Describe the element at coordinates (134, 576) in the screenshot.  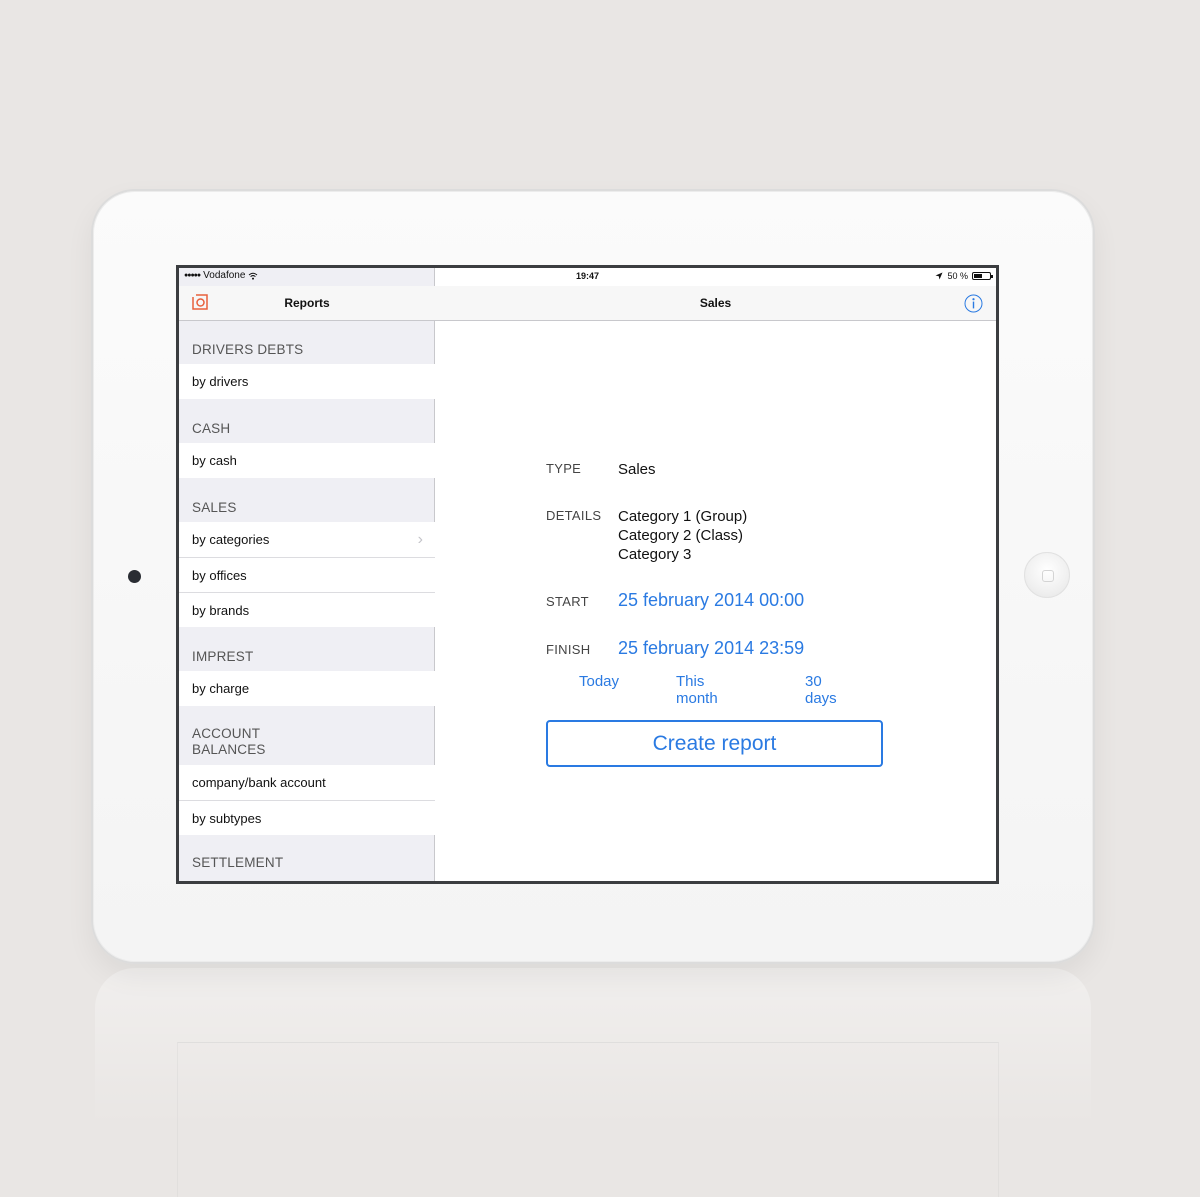
I see `front-camera` at that location.